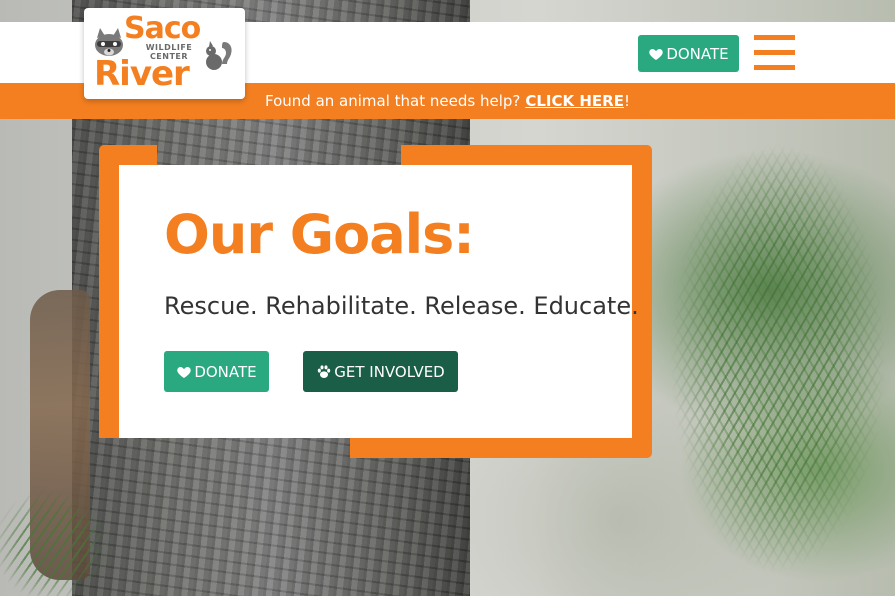 Image resolution: width=895 pixels, height=596 pixels. I want to click on logo-word-river: River, so click(142, 74).